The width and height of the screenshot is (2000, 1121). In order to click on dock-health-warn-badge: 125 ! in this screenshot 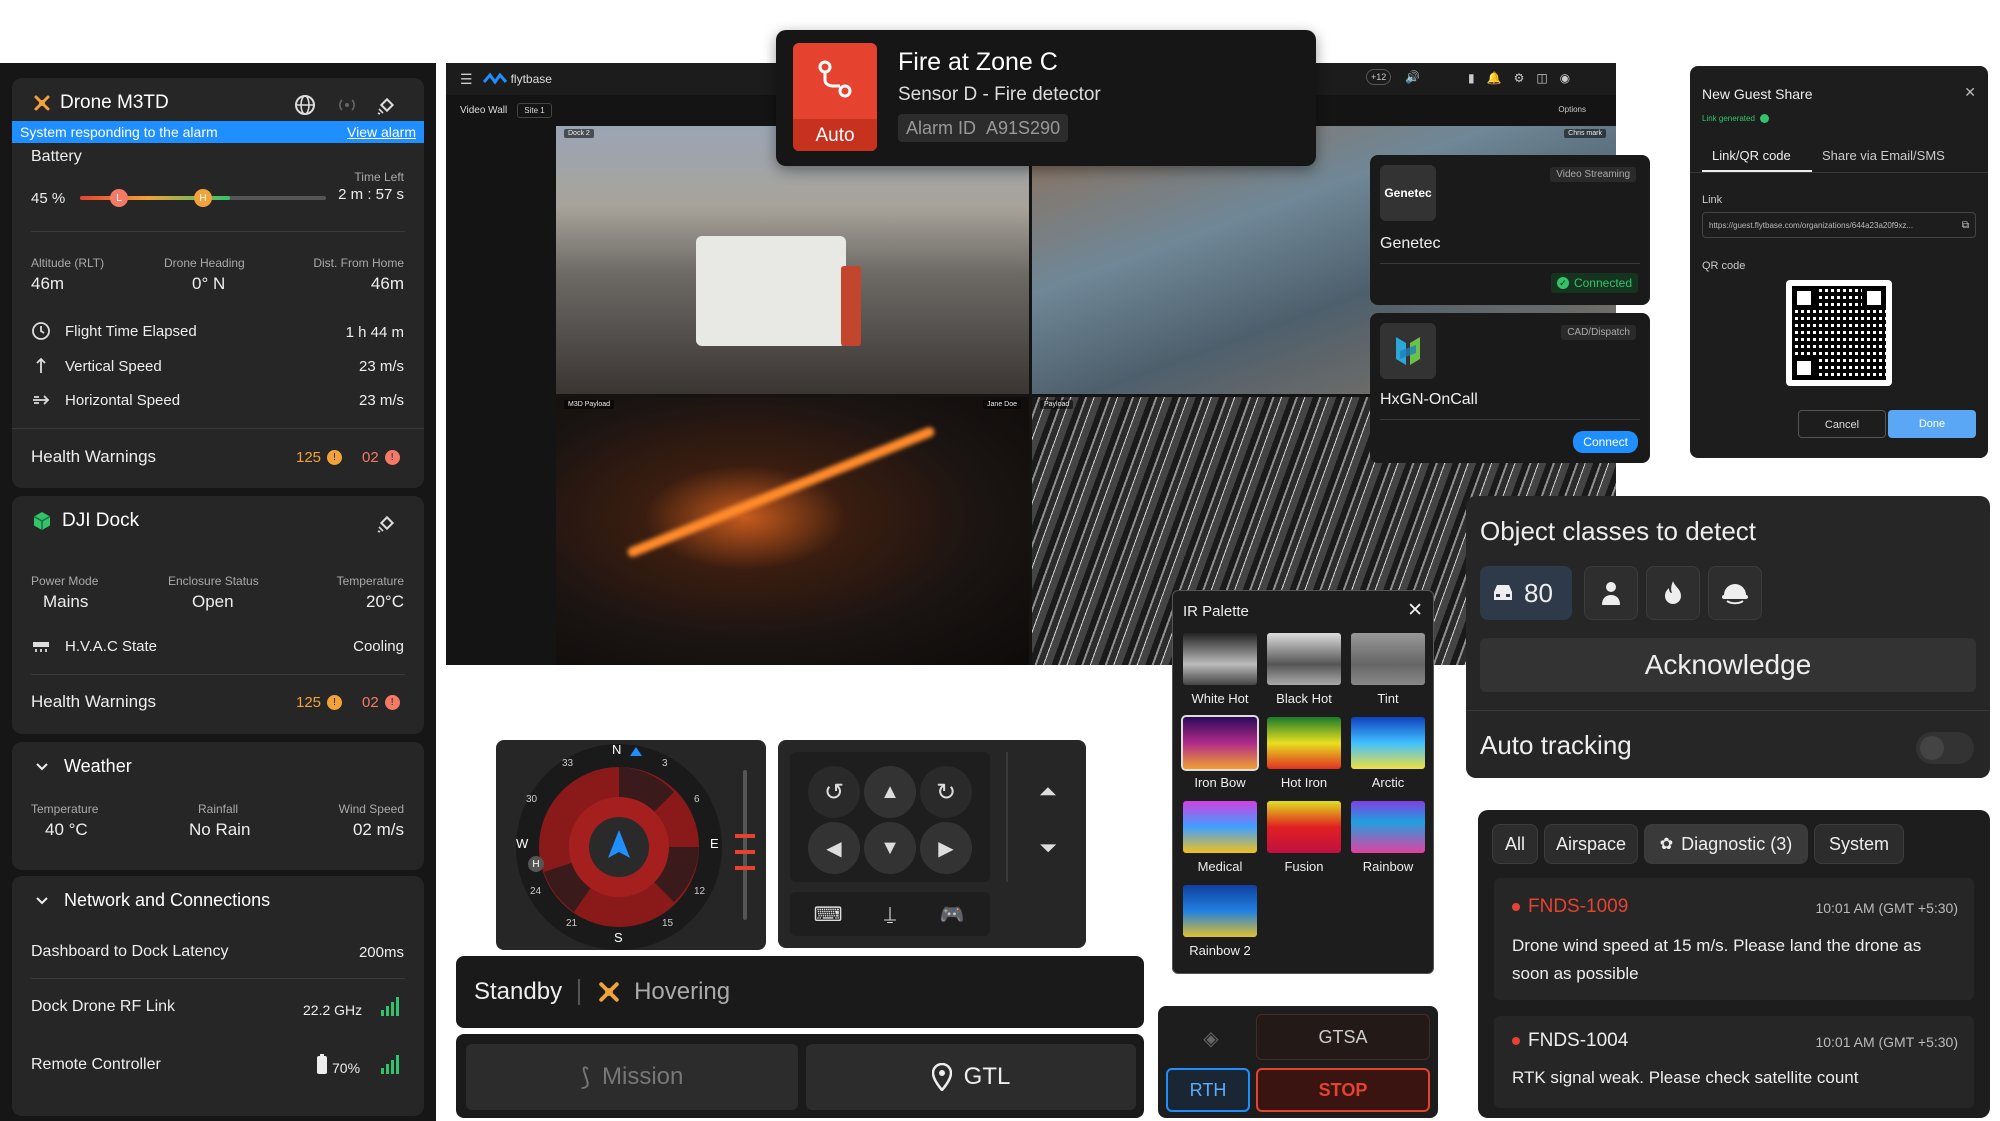, I will do `click(319, 702)`.